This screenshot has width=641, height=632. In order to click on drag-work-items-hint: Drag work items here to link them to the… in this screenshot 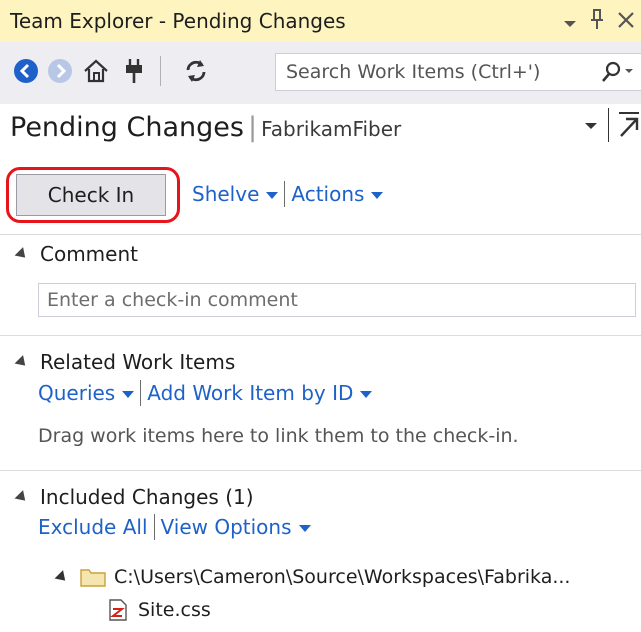, I will do `click(278, 436)`.